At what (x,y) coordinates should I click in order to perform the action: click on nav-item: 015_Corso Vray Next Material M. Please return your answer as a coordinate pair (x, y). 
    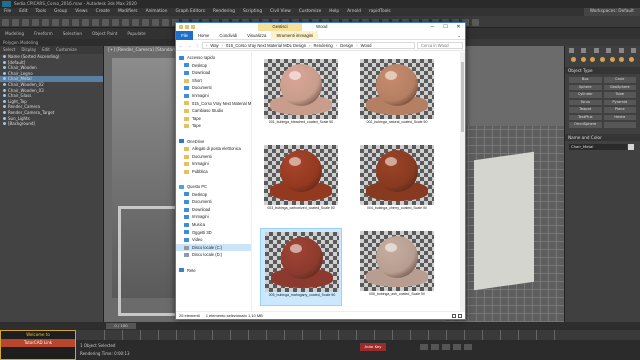
    Looking at the image, I should click on (213, 104).